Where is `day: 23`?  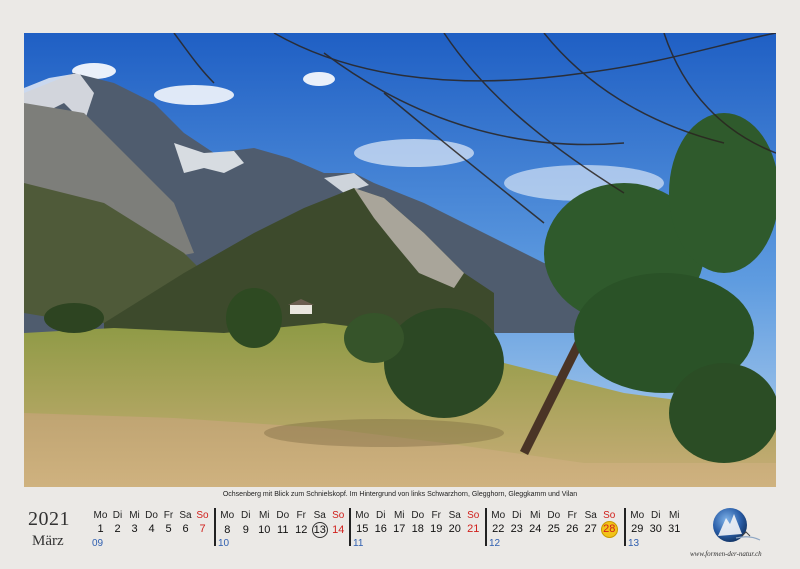
day: 23 is located at coordinates (516, 529).